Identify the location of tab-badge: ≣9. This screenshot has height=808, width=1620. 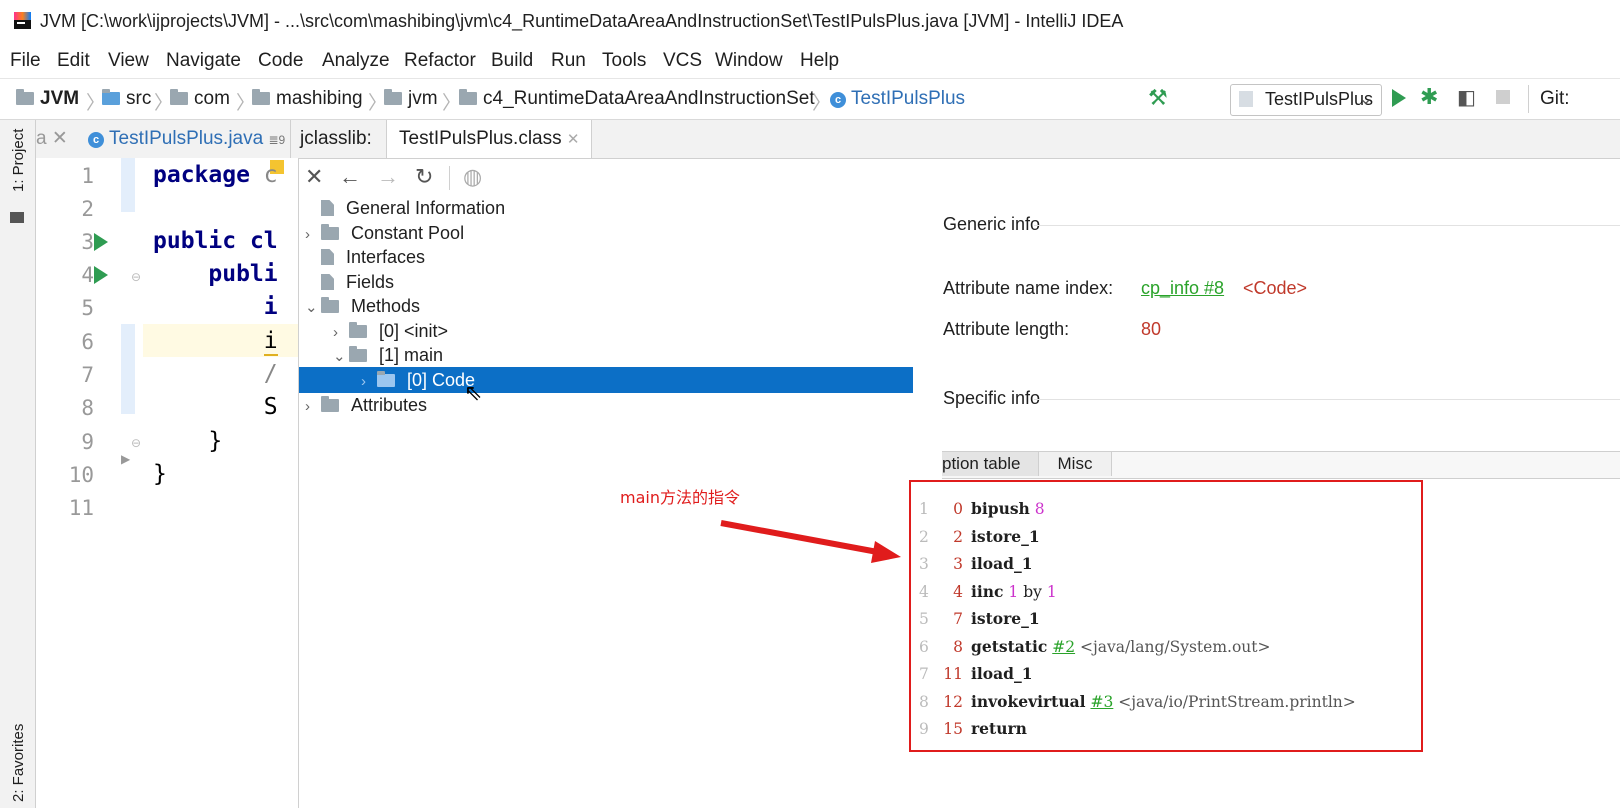
(277, 140).